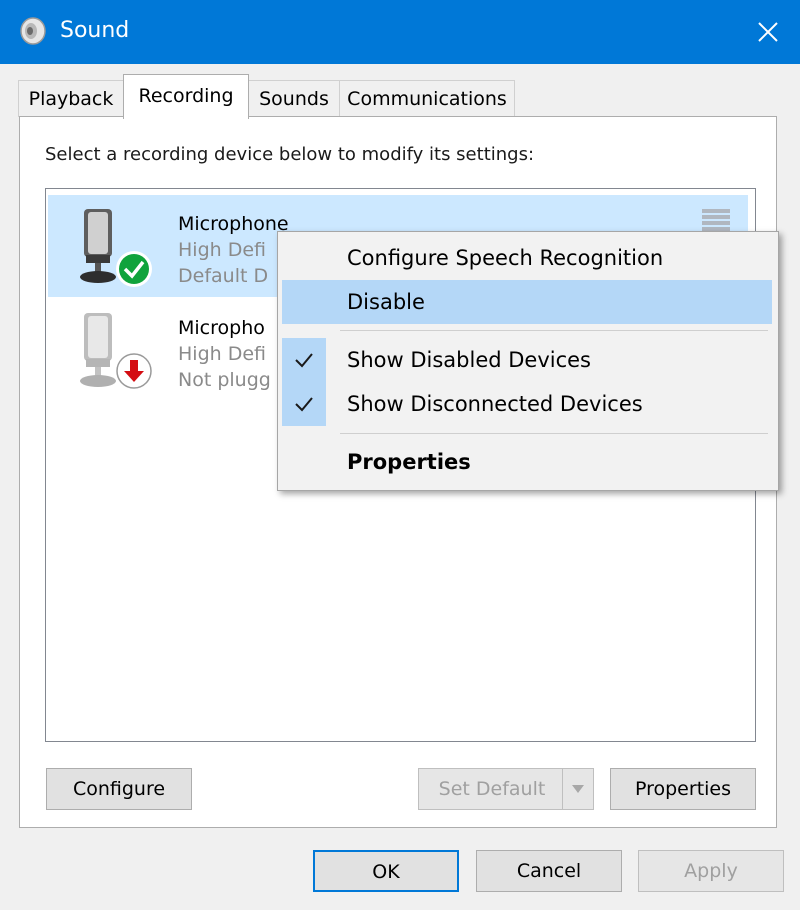 The image size is (800, 910). What do you see at coordinates (527, 302) in the screenshot?
I see `menu-item-disable: Disable` at bounding box center [527, 302].